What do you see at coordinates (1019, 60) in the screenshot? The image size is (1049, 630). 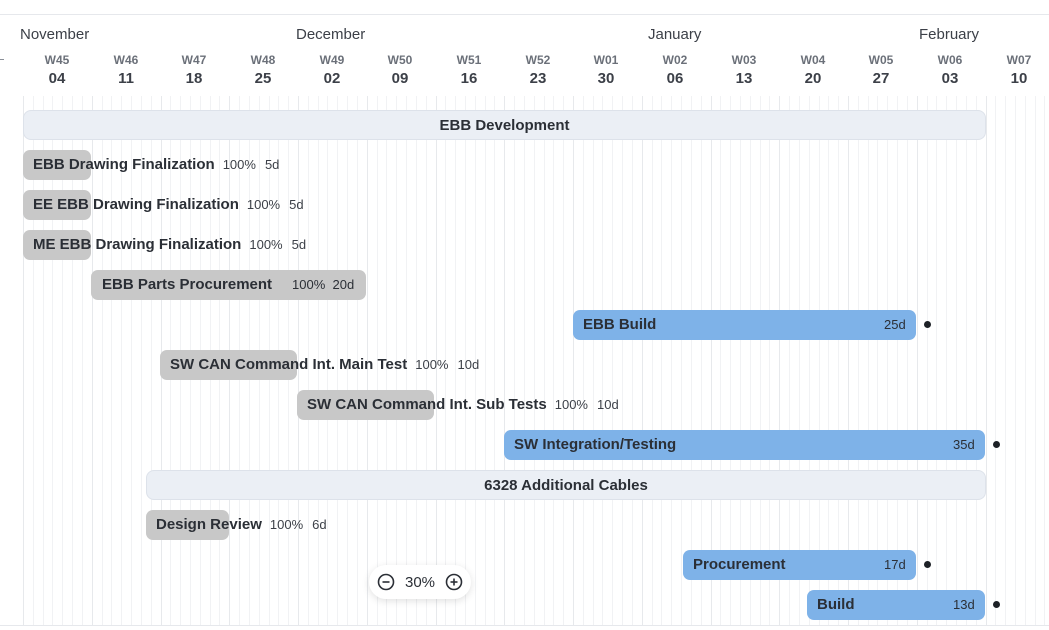 I see `week-label: W07` at bounding box center [1019, 60].